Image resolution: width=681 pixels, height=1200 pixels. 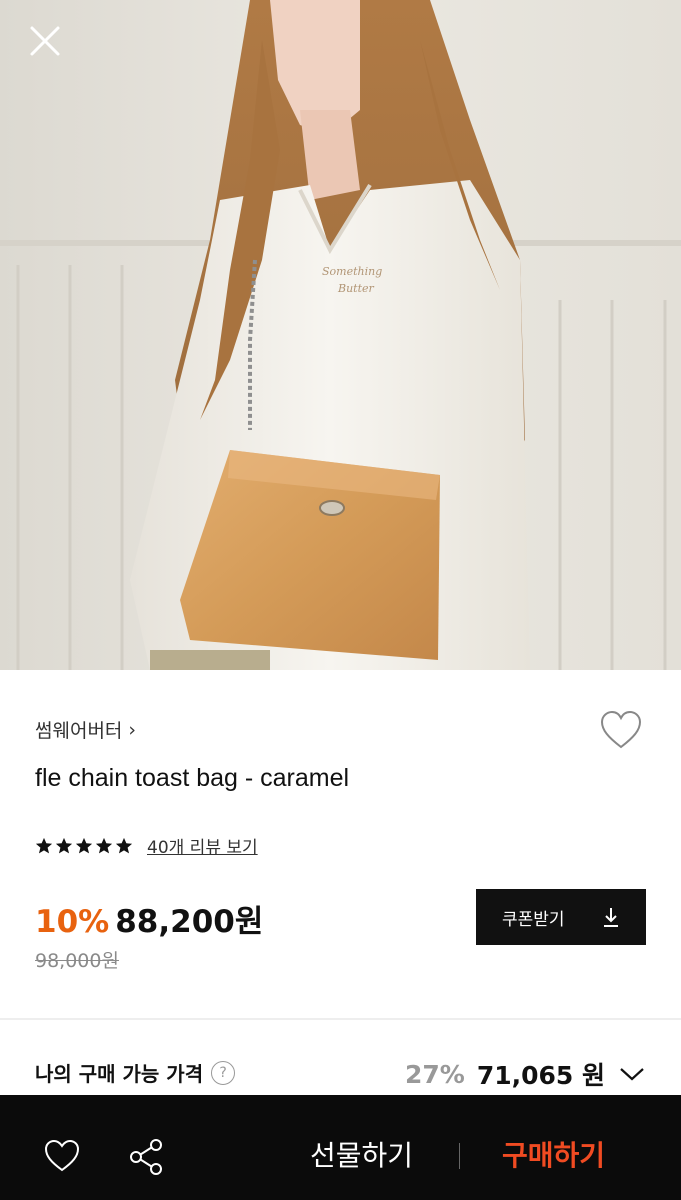 What do you see at coordinates (146, 845) in the screenshot?
I see `rating-row: 40개 리뷰 보기` at bounding box center [146, 845].